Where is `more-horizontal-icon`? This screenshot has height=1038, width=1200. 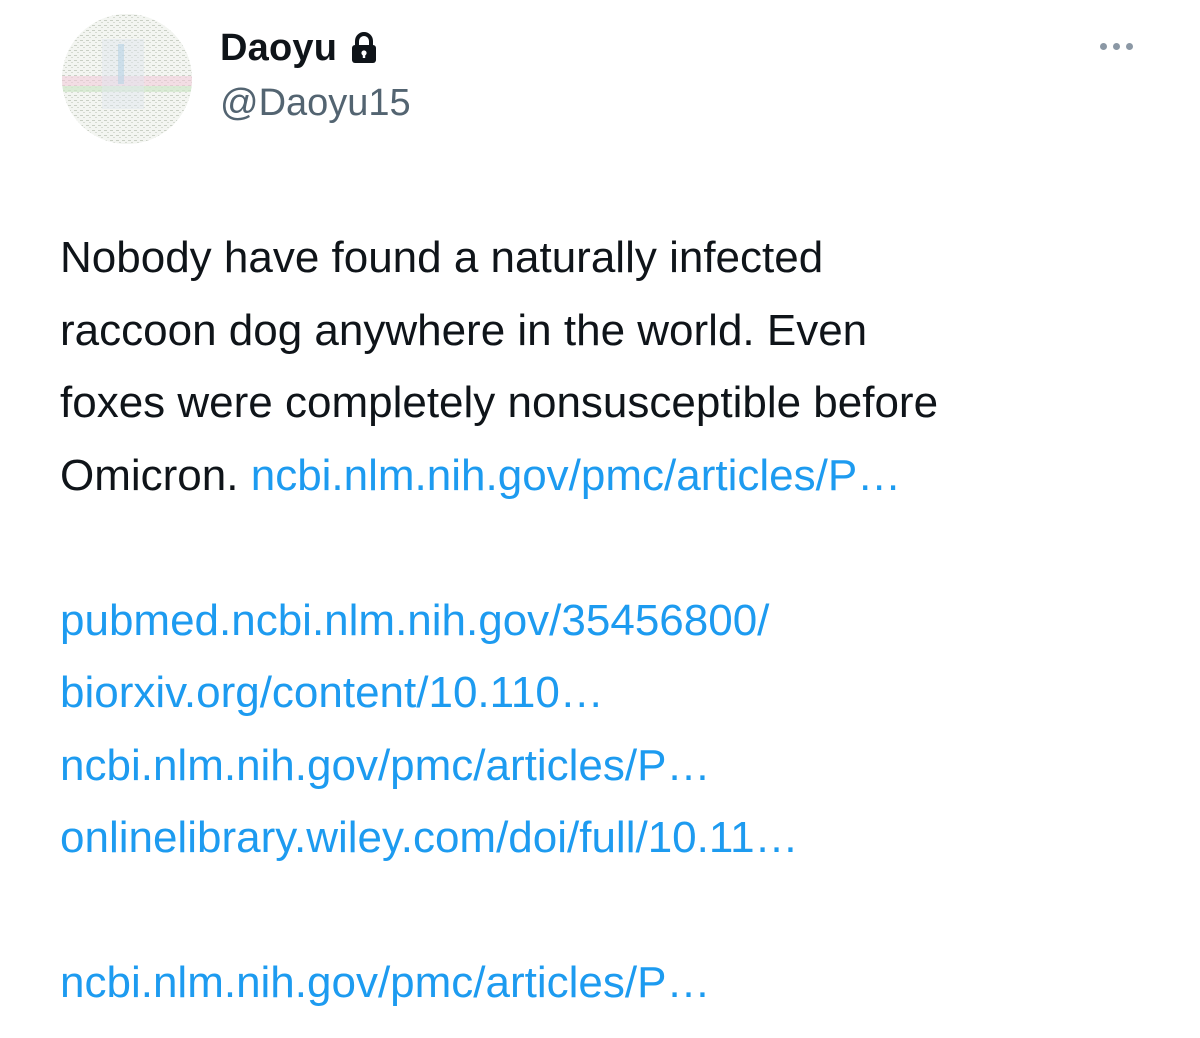 more-horizontal-icon is located at coordinates (1116, 46).